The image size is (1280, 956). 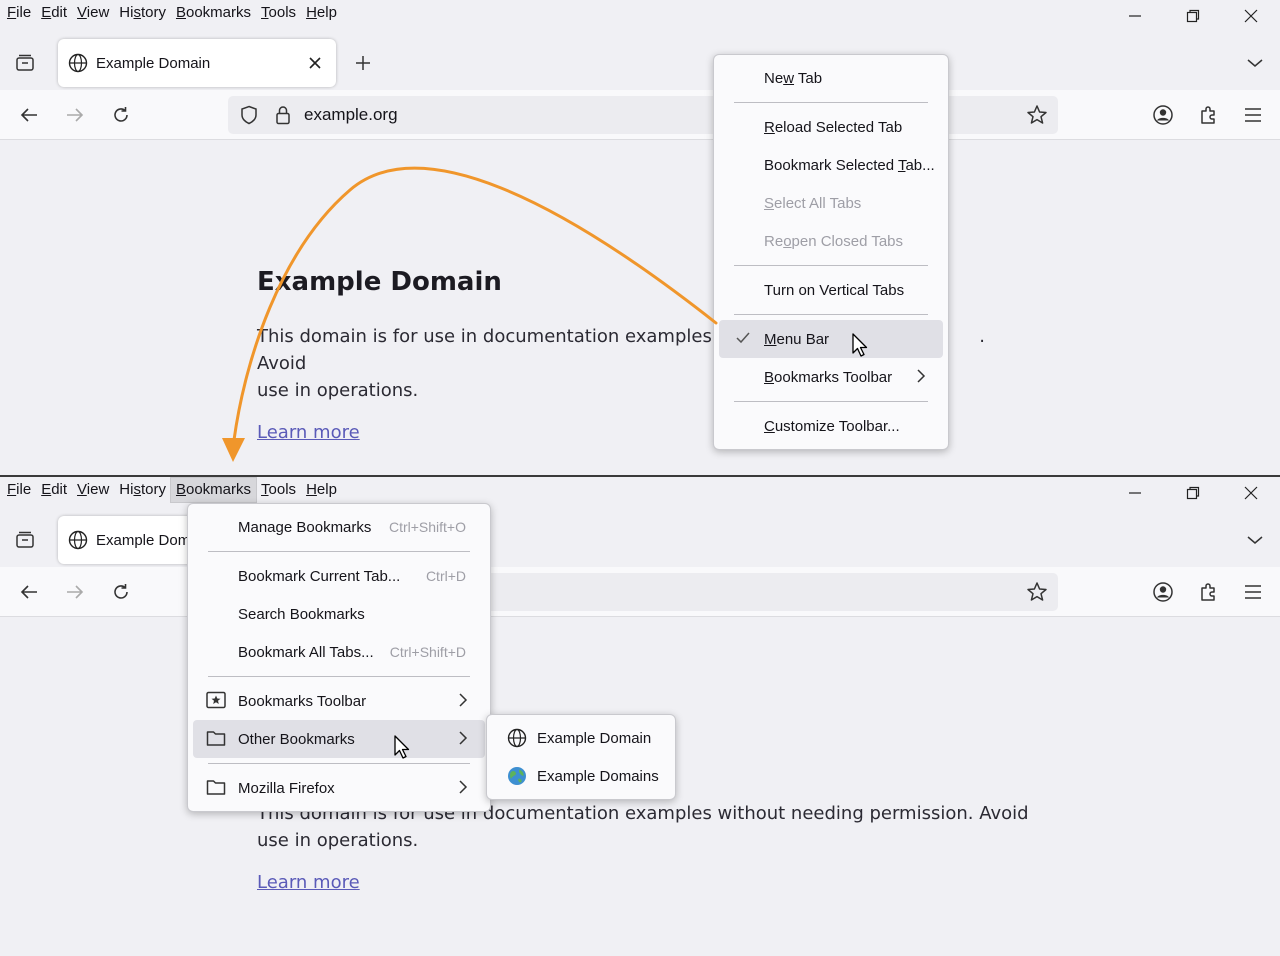 I want to click on plus-icon, so click(x=363, y=63).